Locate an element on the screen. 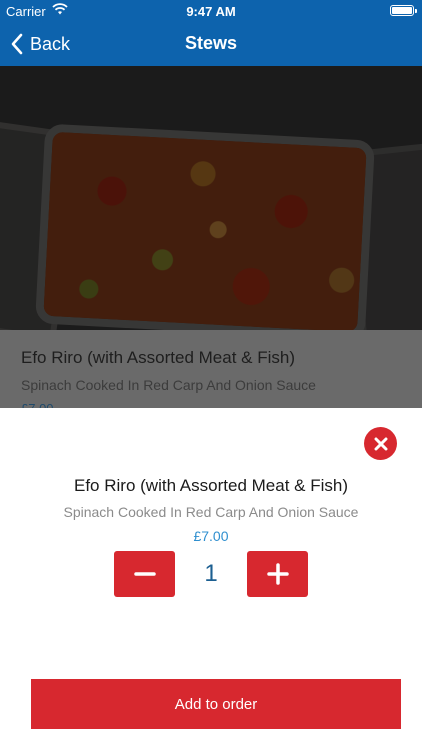 The width and height of the screenshot is (422, 750). plus-icon is located at coordinates (277, 574).